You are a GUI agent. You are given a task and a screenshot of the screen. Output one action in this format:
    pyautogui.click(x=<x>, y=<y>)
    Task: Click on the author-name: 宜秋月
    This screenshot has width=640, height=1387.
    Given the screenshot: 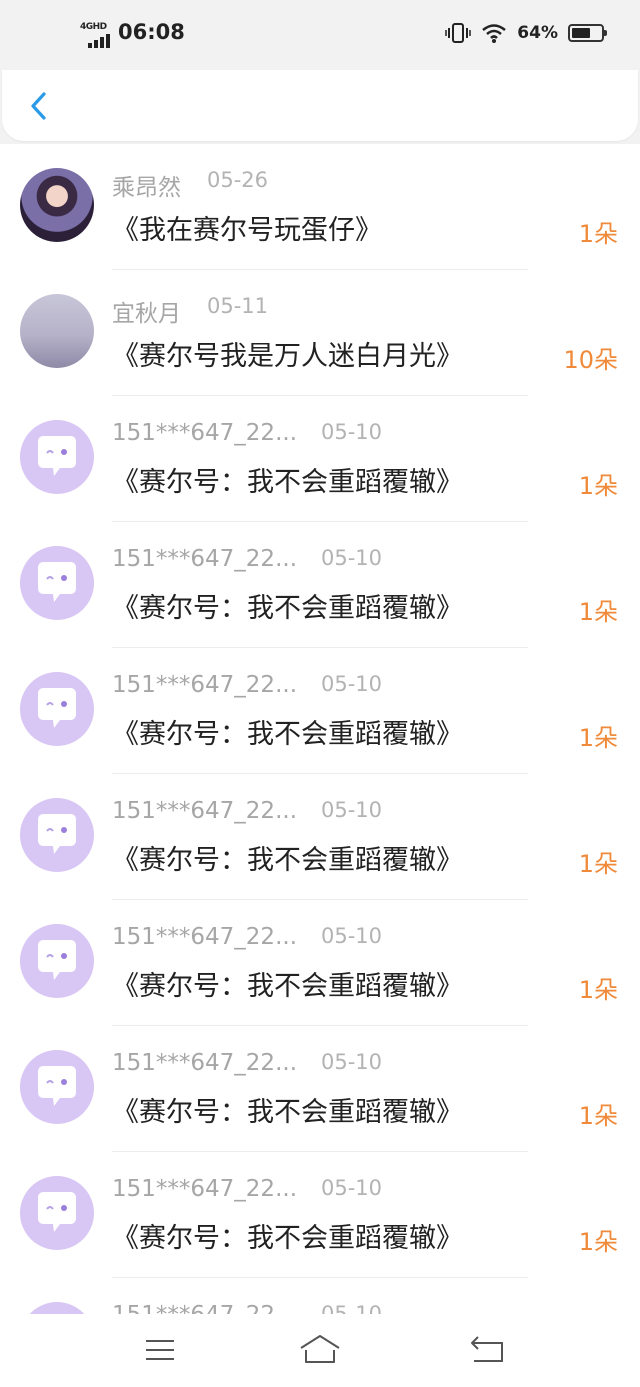 What is the action you would take?
    pyautogui.click(x=146, y=314)
    